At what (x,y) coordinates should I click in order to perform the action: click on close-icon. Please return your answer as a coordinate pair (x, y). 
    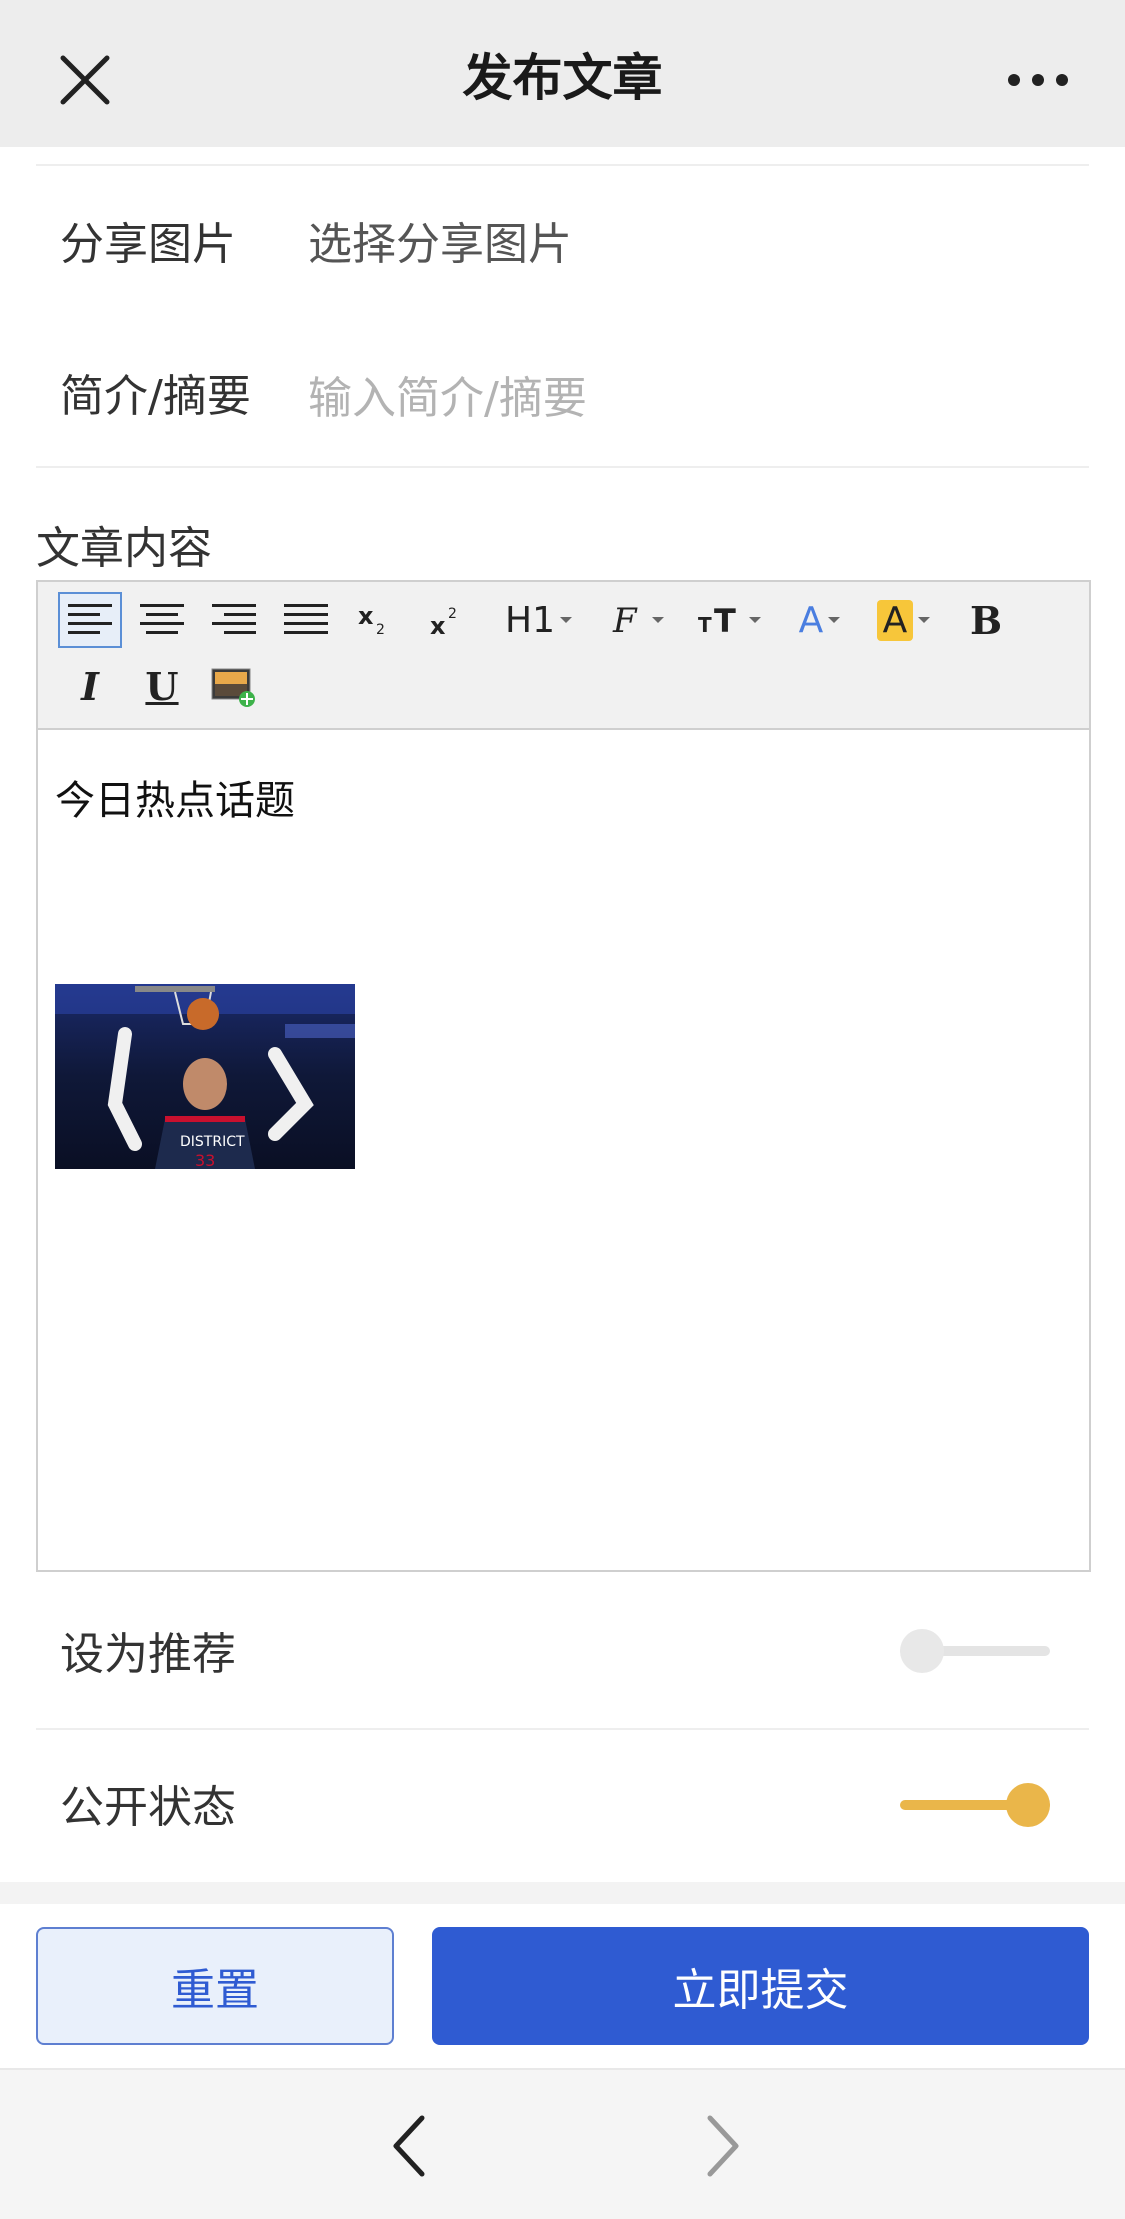
    Looking at the image, I should click on (85, 80).